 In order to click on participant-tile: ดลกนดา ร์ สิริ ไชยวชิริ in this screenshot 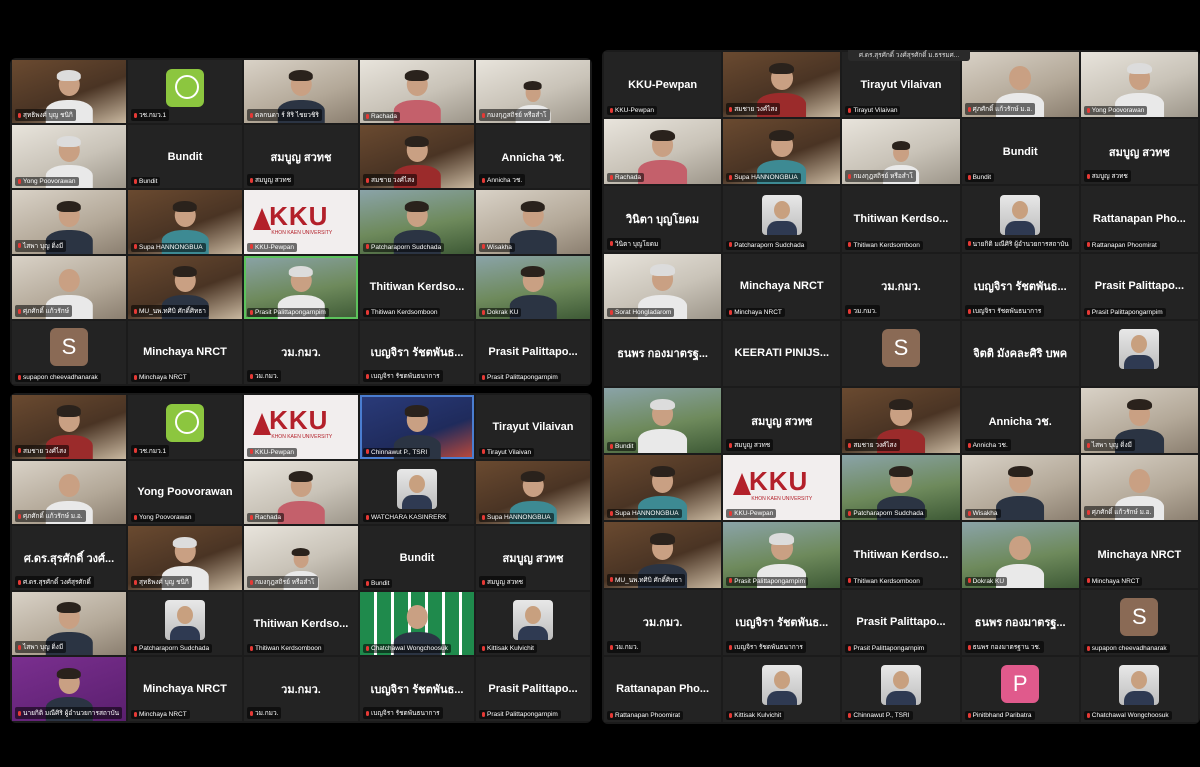, I will do `click(301, 92)`.